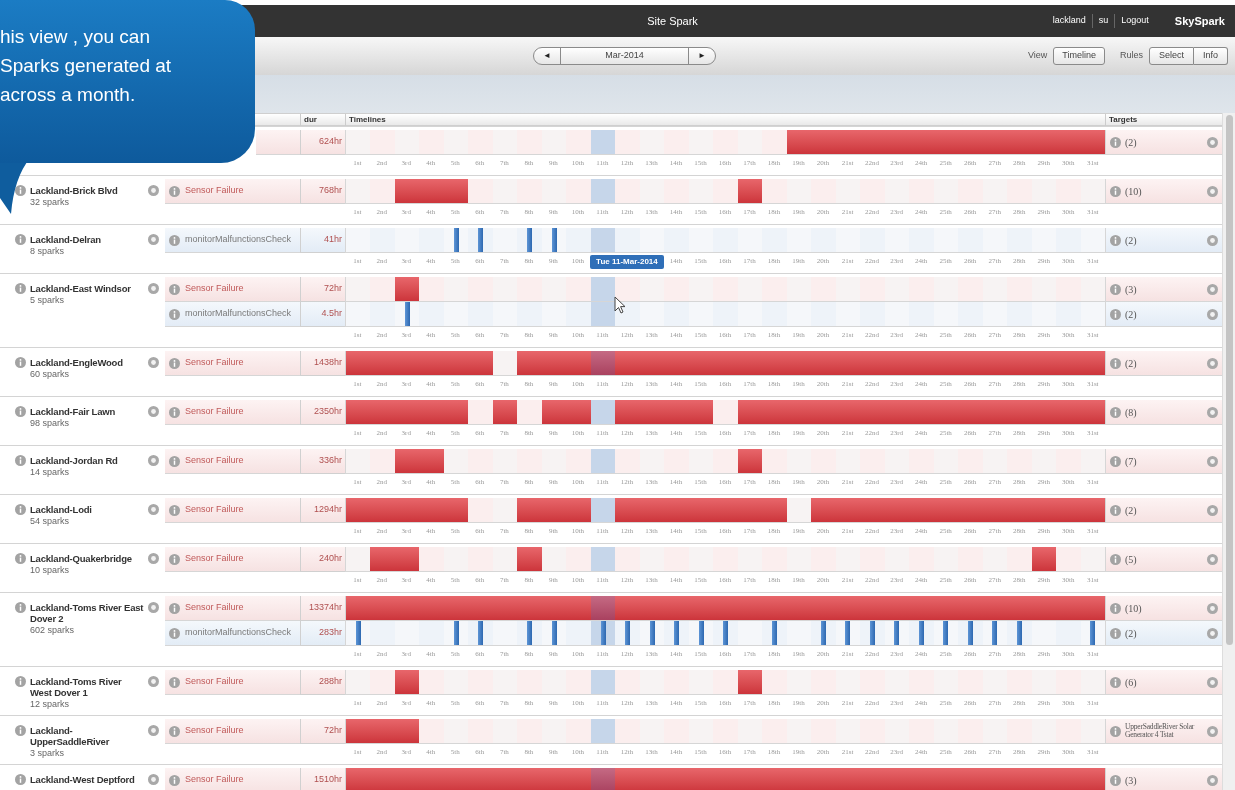  Describe the element at coordinates (1163, 461) in the screenshot. I see `target-cell: (7)` at that location.